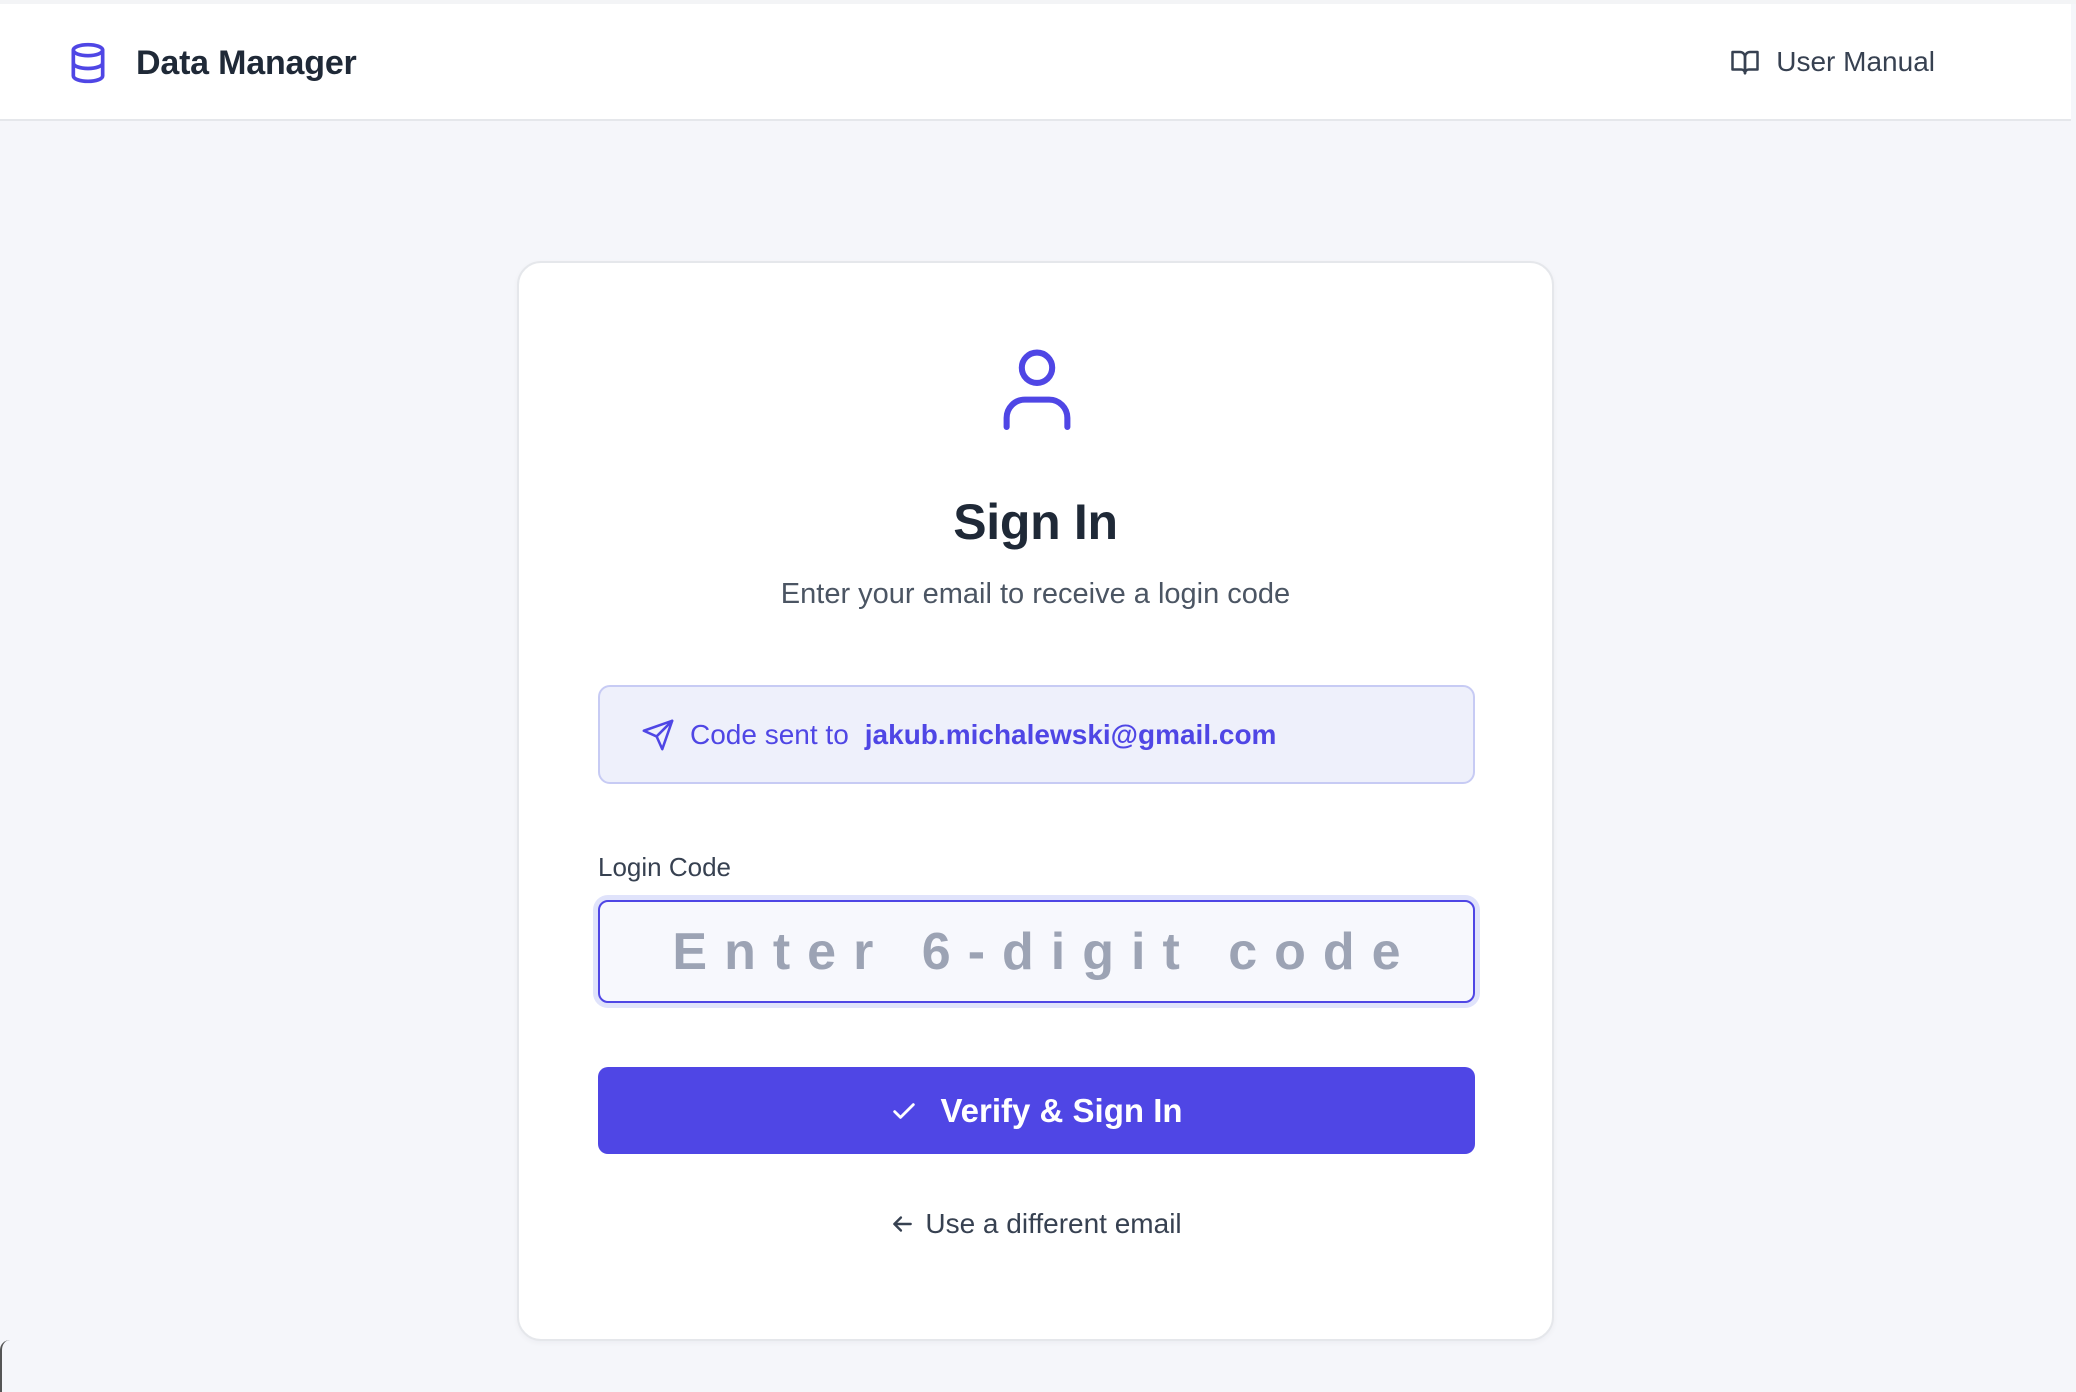 This screenshot has width=2076, height=1392. I want to click on book-open-icon, so click(1745, 62).